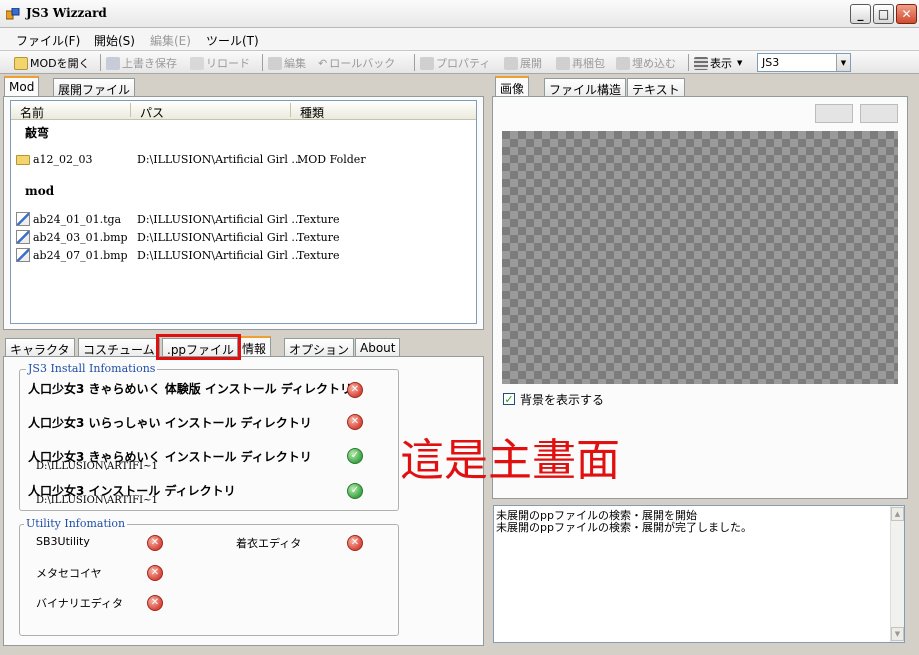  Describe the element at coordinates (119, 347) in the screenshot. I see `tab-costume: コスチューム` at that location.